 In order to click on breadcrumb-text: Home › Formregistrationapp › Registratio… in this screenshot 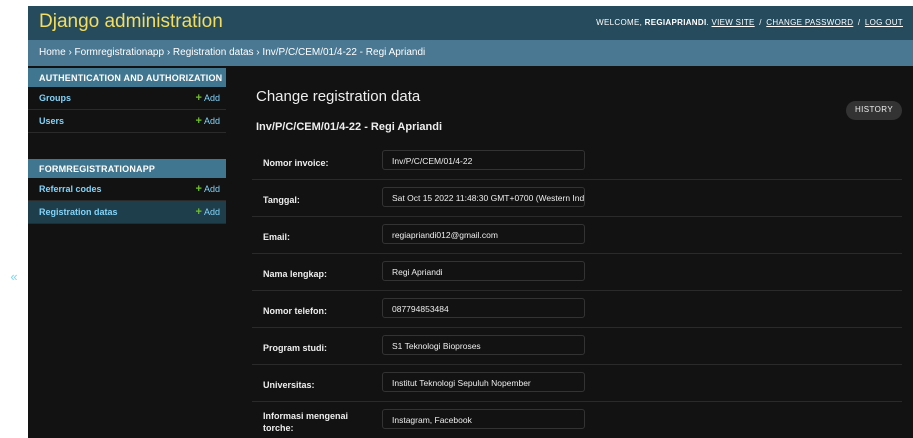, I will do `click(232, 52)`.